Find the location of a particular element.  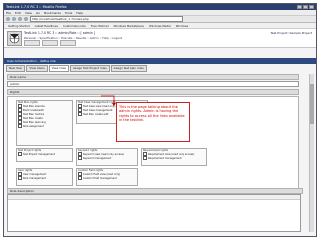

maximize-button is located at coordinates (305, 7).